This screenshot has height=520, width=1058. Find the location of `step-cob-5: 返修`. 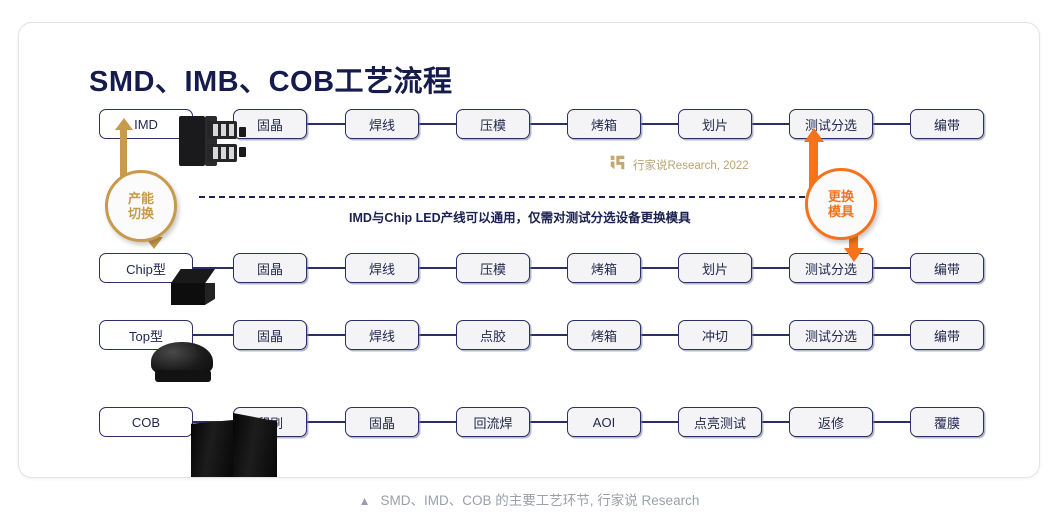

step-cob-5: 返修 is located at coordinates (831, 422).